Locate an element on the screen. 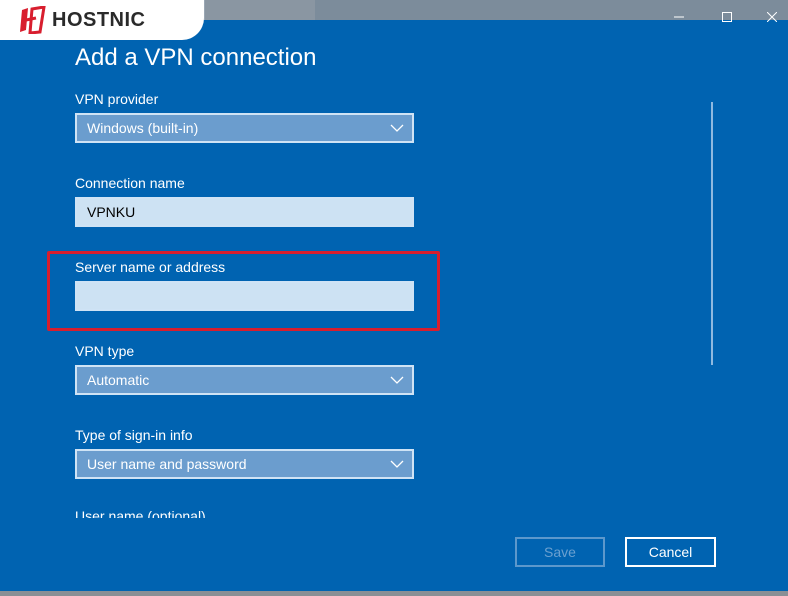  dialog-title: Add a VPN connection is located at coordinates (196, 57).